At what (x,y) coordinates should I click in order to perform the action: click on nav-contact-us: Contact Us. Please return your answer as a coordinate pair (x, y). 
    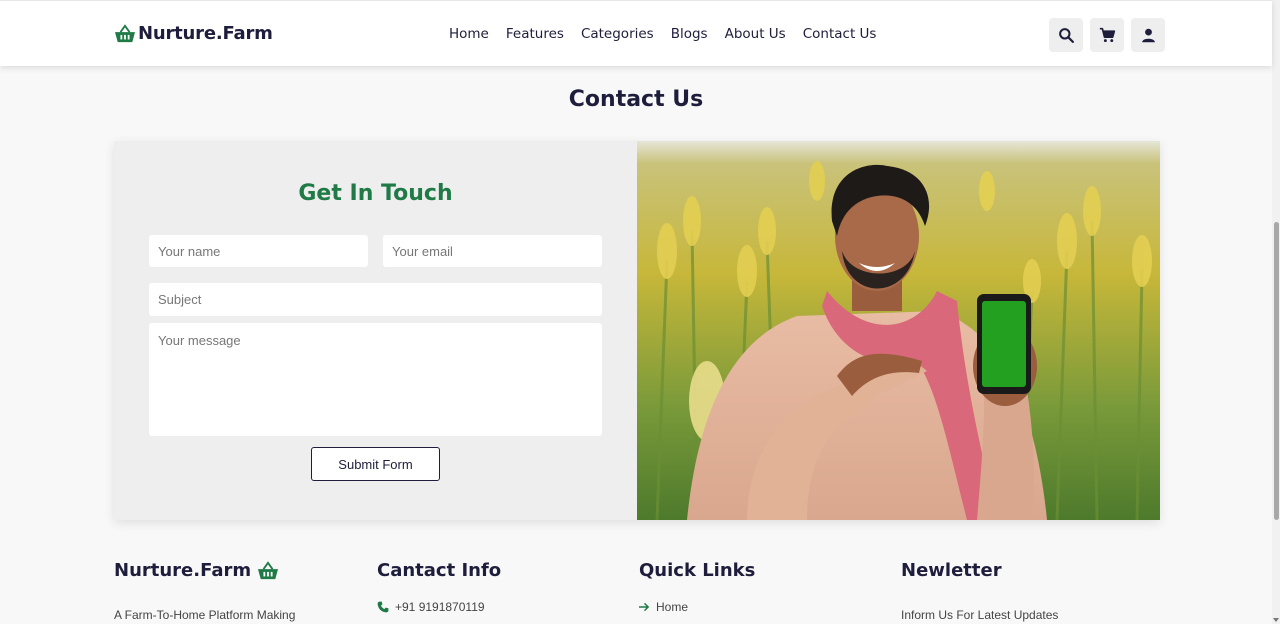
    Looking at the image, I should click on (840, 34).